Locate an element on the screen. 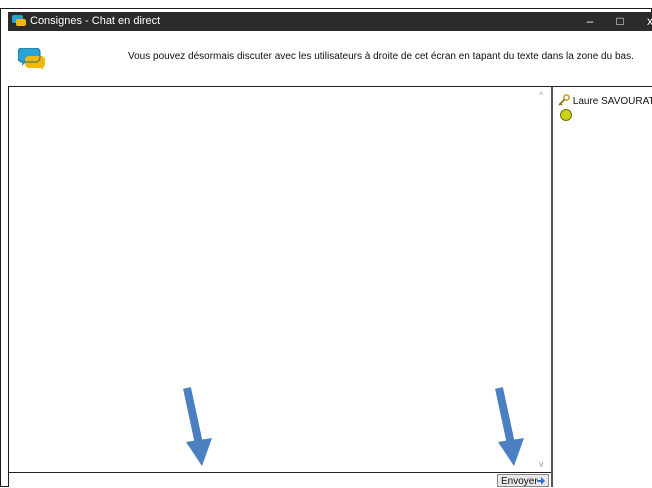 The width and height of the screenshot is (652, 488). window-title: Consignes - Chat en direct is located at coordinates (95, 21).